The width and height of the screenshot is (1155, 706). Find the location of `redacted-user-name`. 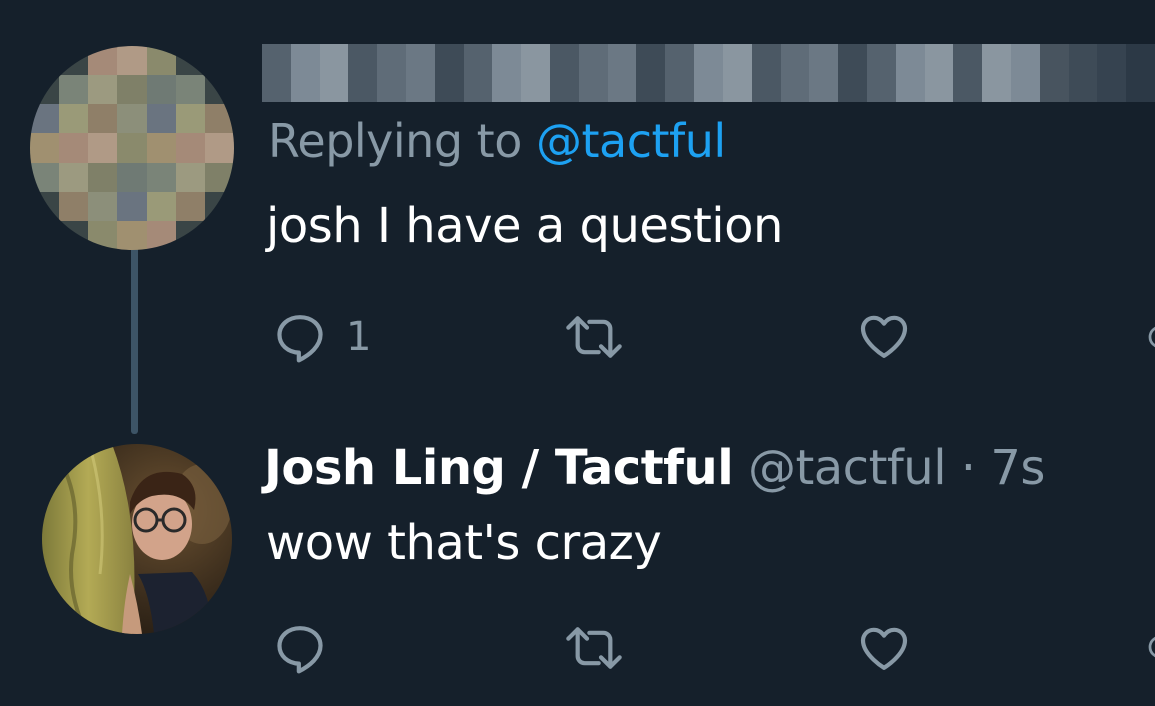

redacted-user-name is located at coordinates (708, 73).